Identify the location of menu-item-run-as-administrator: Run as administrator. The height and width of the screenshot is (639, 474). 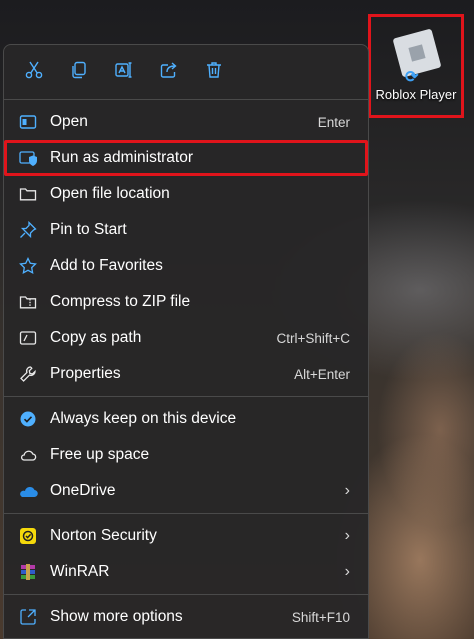
(186, 158).